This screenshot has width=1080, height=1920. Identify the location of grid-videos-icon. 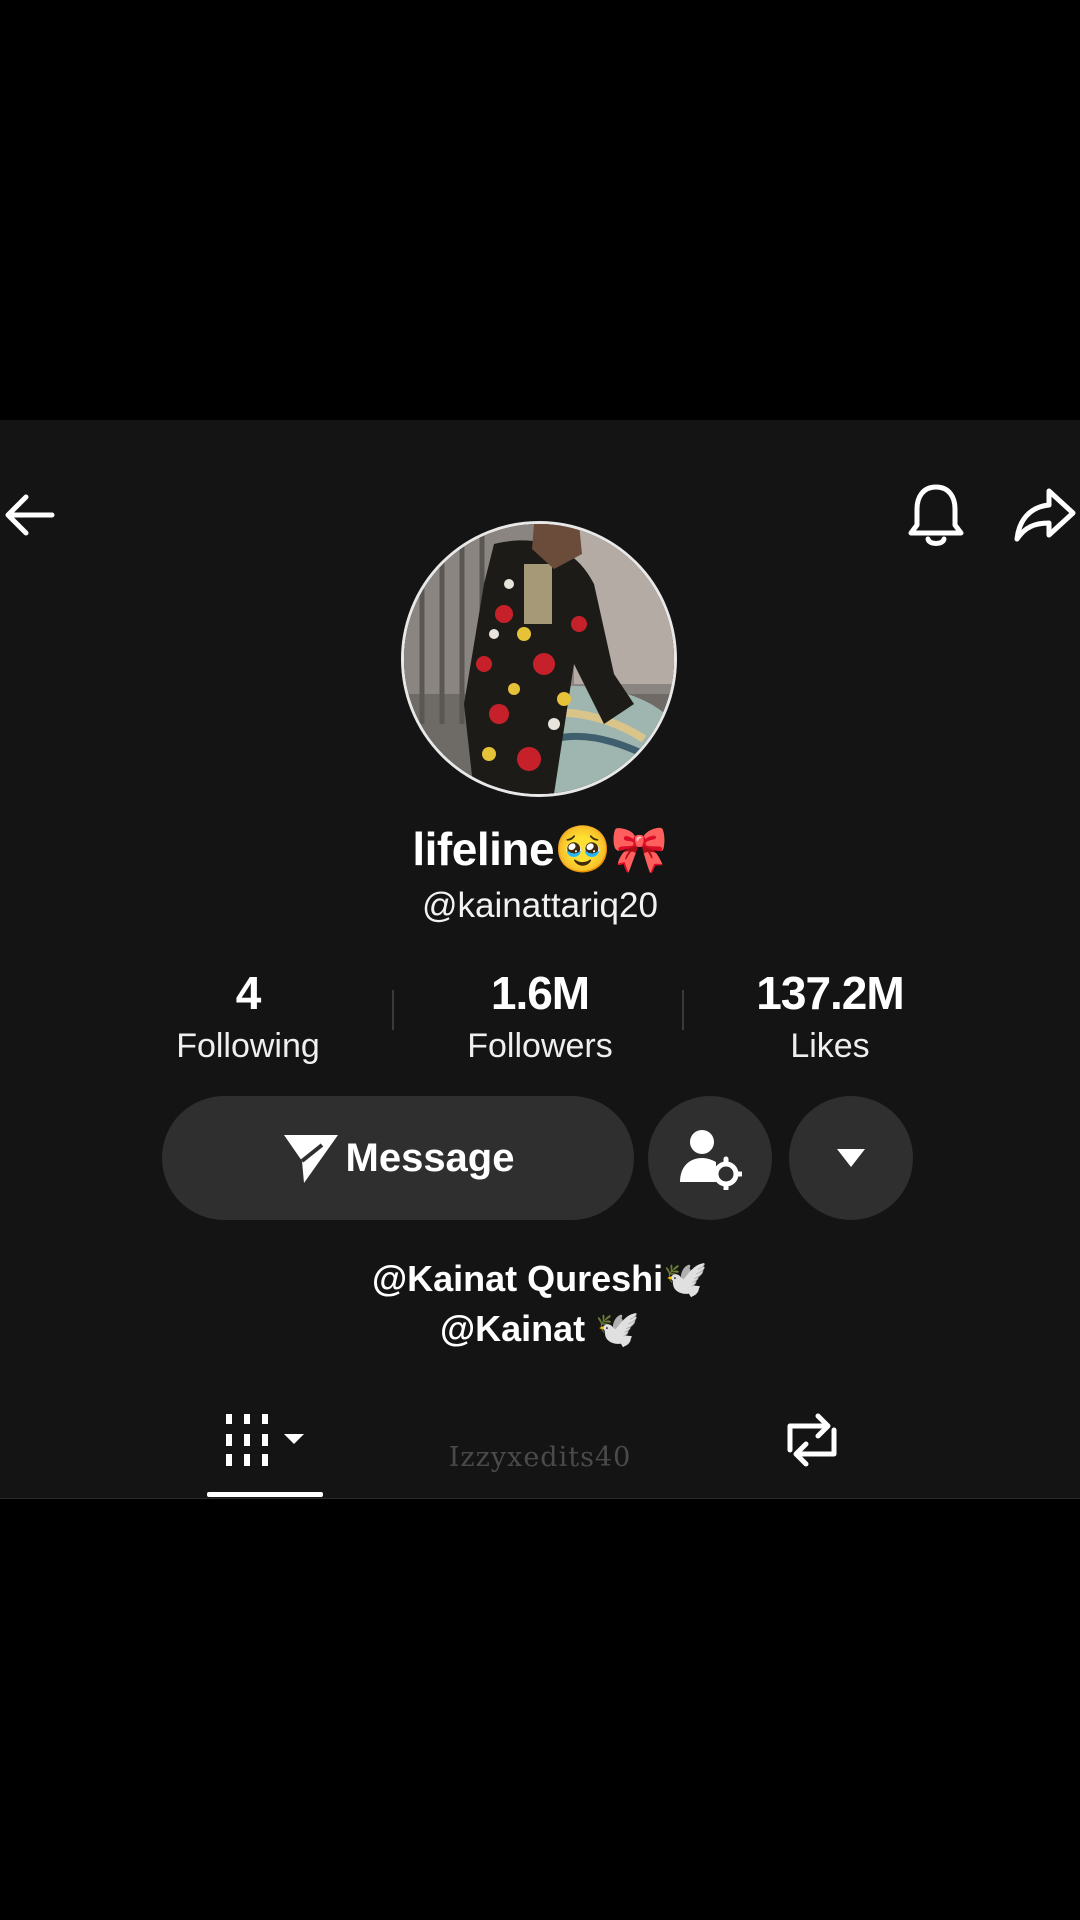
(265, 1440).